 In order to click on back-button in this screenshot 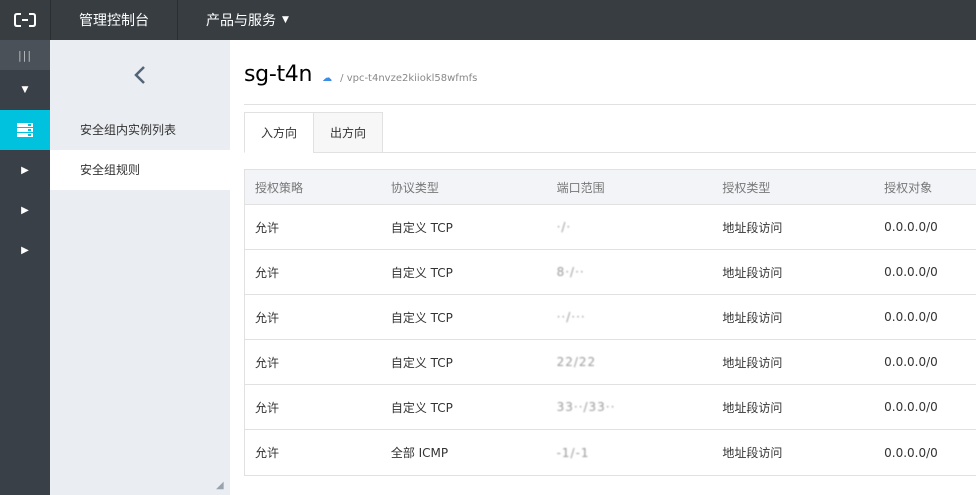, I will do `click(140, 75)`.